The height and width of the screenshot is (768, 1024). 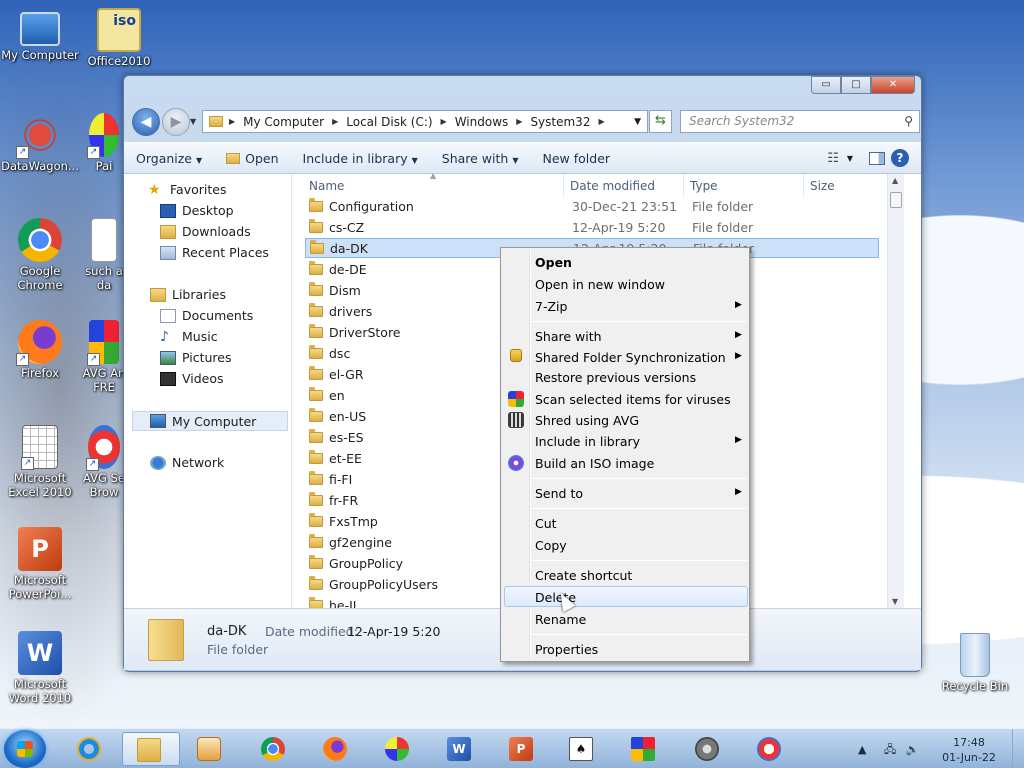 What do you see at coordinates (389, 122) in the screenshot?
I see `breadcrumb-local-disk: Local Disk (C:)` at bounding box center [389, 122].